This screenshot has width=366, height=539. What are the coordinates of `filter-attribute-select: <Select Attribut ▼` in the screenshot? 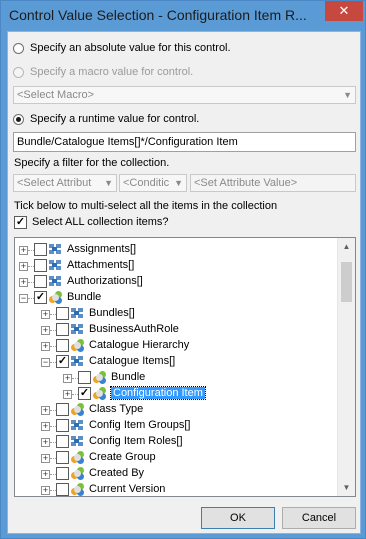 It's located at (65, 183).